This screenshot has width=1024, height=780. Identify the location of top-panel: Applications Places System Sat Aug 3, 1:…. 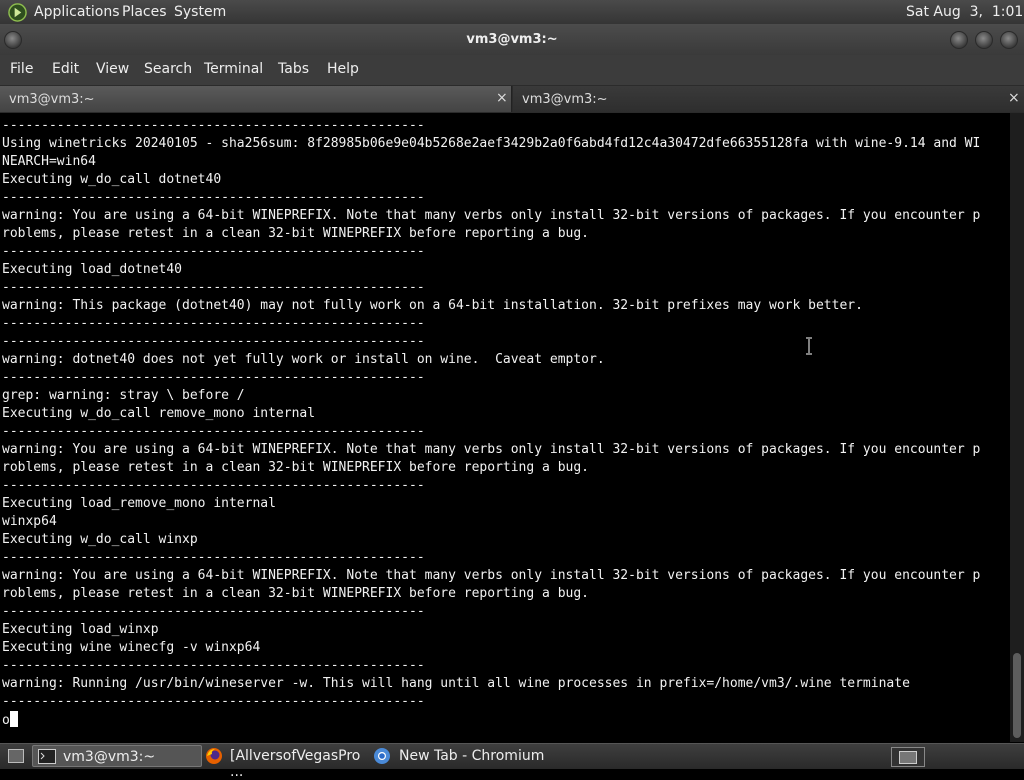
(512, 12).